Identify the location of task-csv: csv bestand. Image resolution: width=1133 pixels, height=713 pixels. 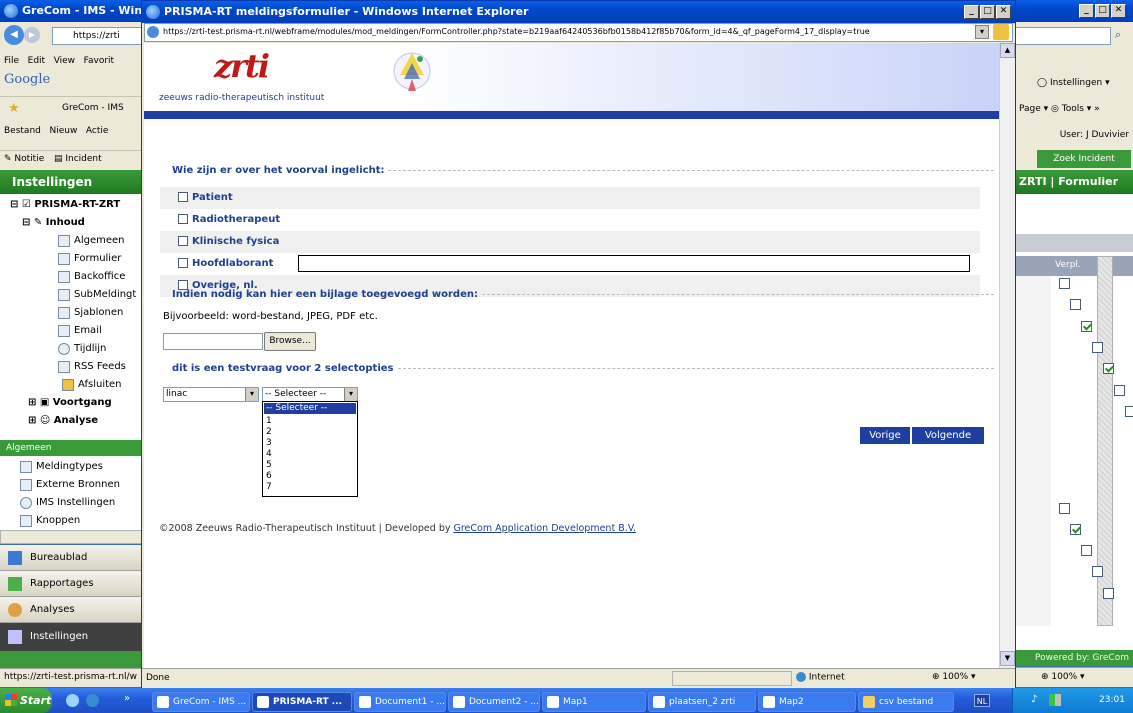
(906, 702).